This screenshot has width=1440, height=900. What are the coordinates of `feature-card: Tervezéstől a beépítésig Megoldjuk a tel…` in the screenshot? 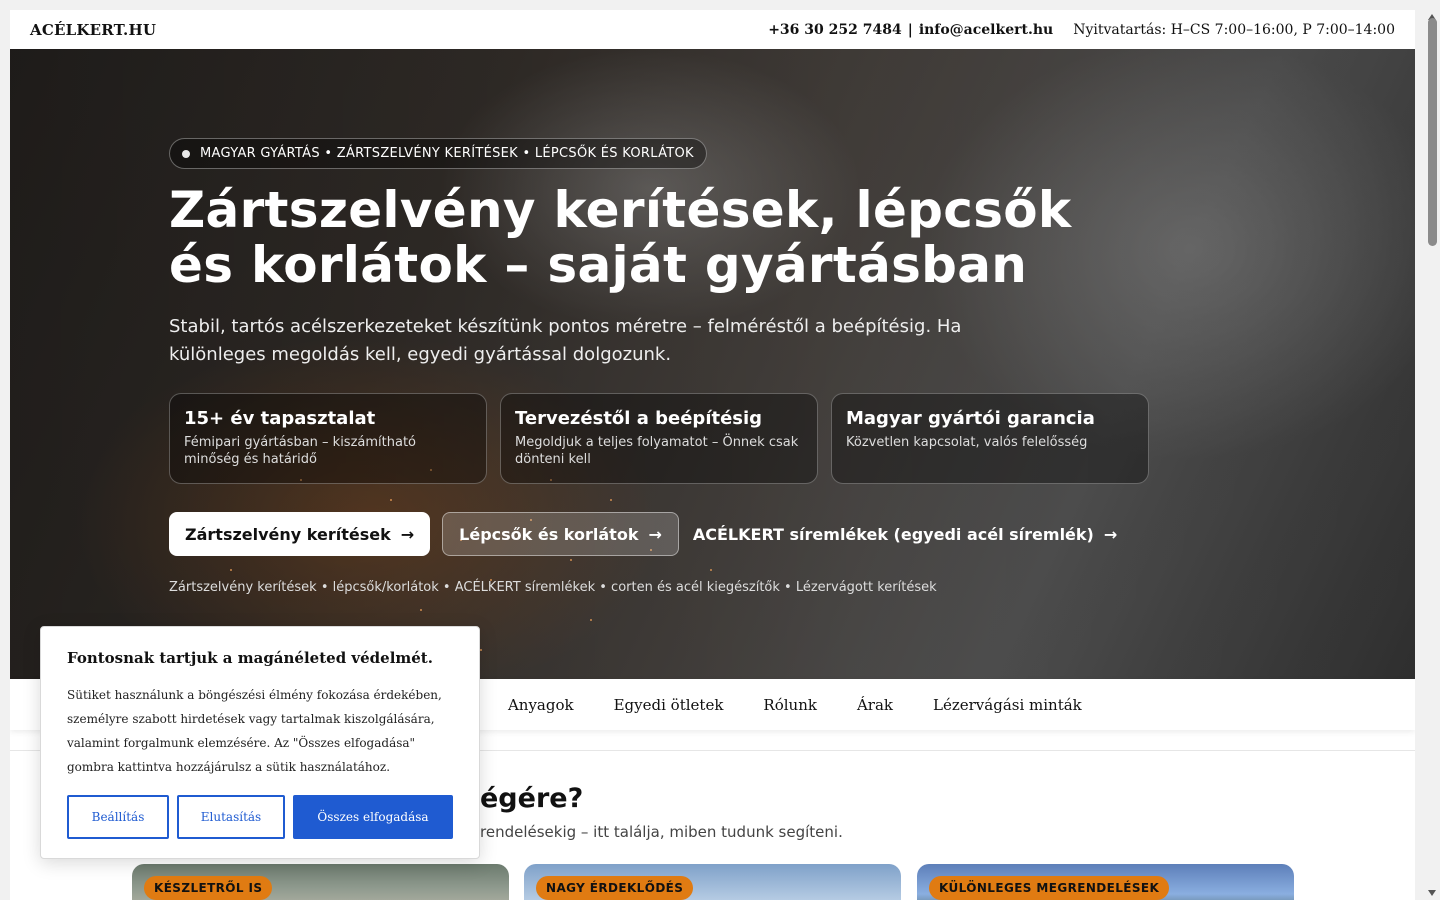 It's located at (659, 438).